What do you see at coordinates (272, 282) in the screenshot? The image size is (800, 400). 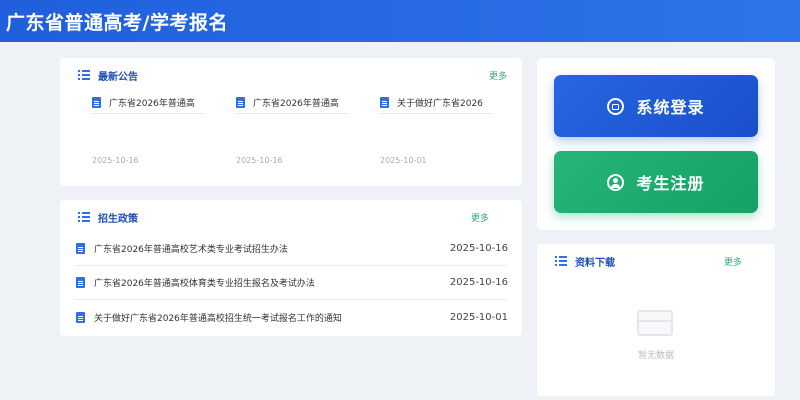 I see `policy-item-title: 广东省2026年普通高校体育类专业招生报名及考试办法` at bounding box center [272, 282].